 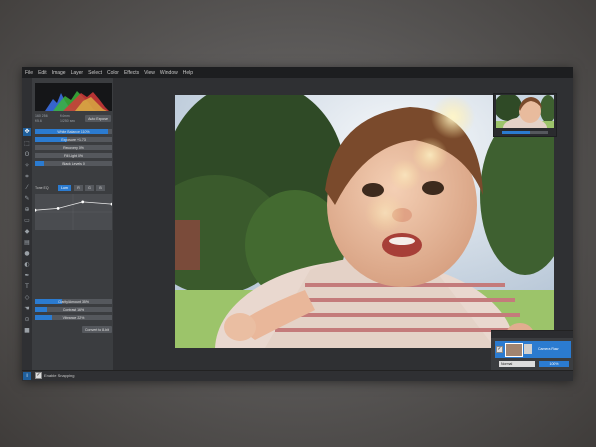 I want to click on contrast-slider: Contrast 16%, so click(x=73, y=309).